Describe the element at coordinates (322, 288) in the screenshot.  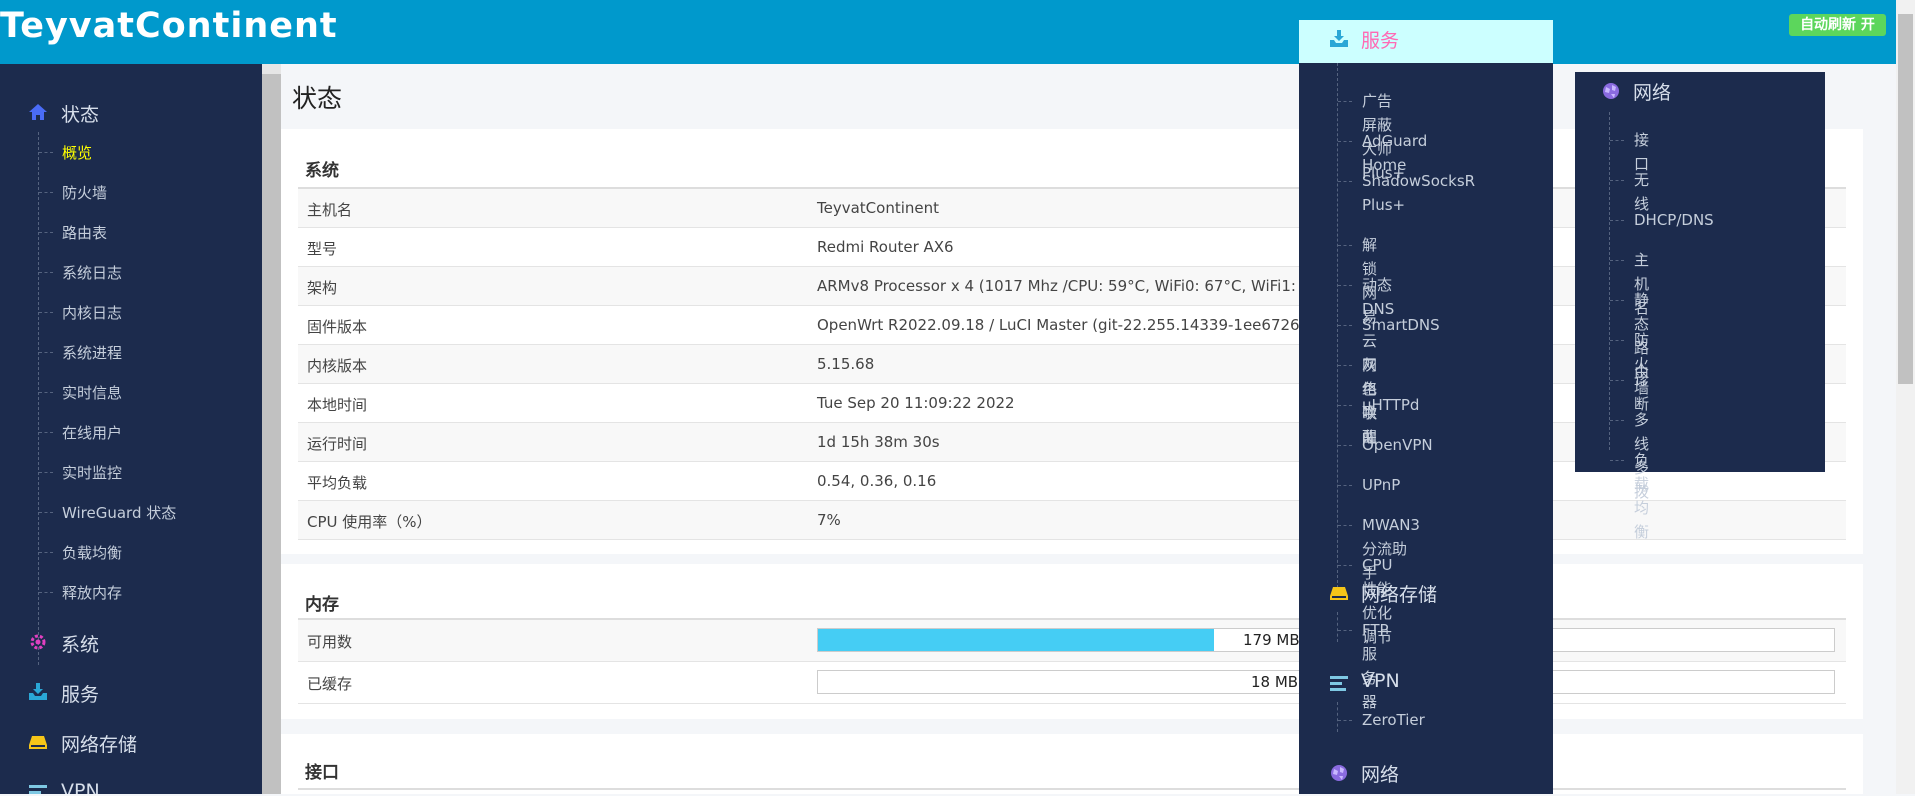
I see `row-key: 架构` at that location.